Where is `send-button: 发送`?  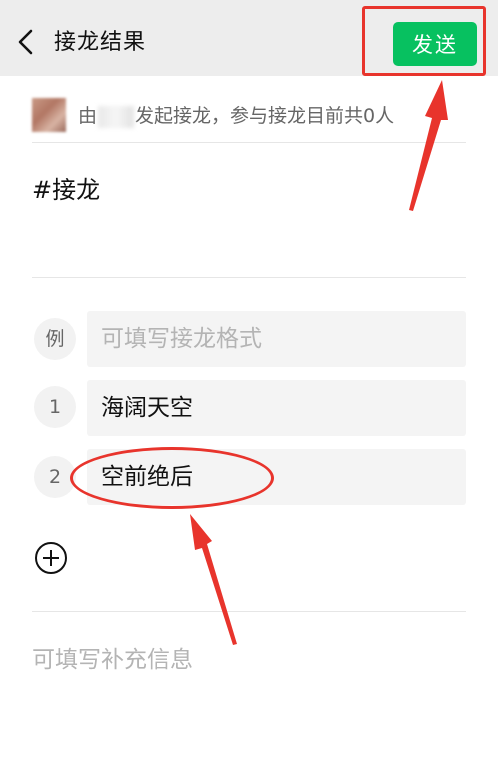 send-button: 发送 is located at coordinates (435, 44).